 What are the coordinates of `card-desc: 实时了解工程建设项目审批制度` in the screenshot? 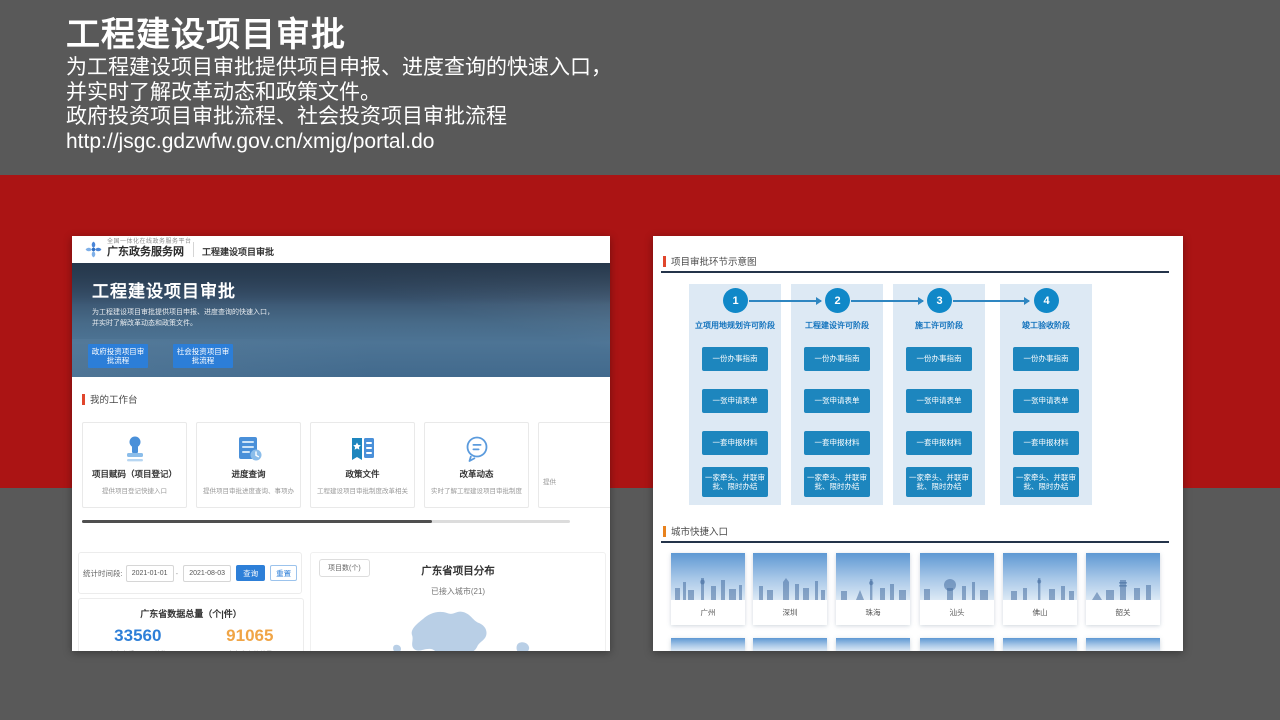 It's located at (476, 491).